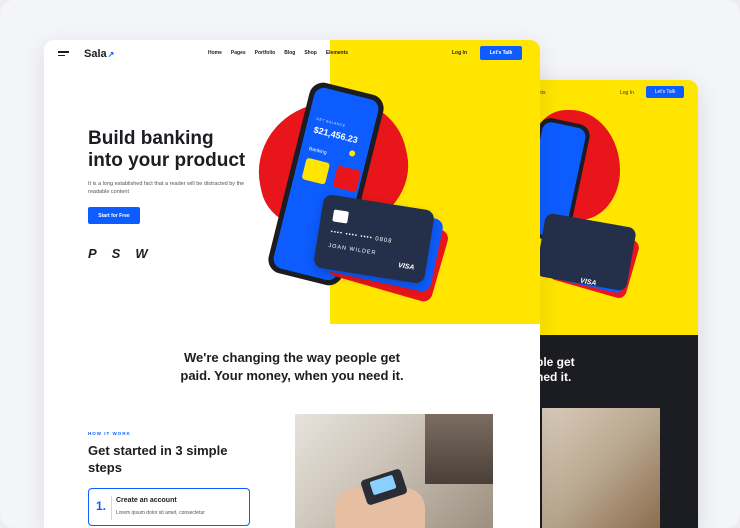 Image resolution: width=740 pixels, height=528 pixels. I want to click on nav-home: Home, so click(215, 53).